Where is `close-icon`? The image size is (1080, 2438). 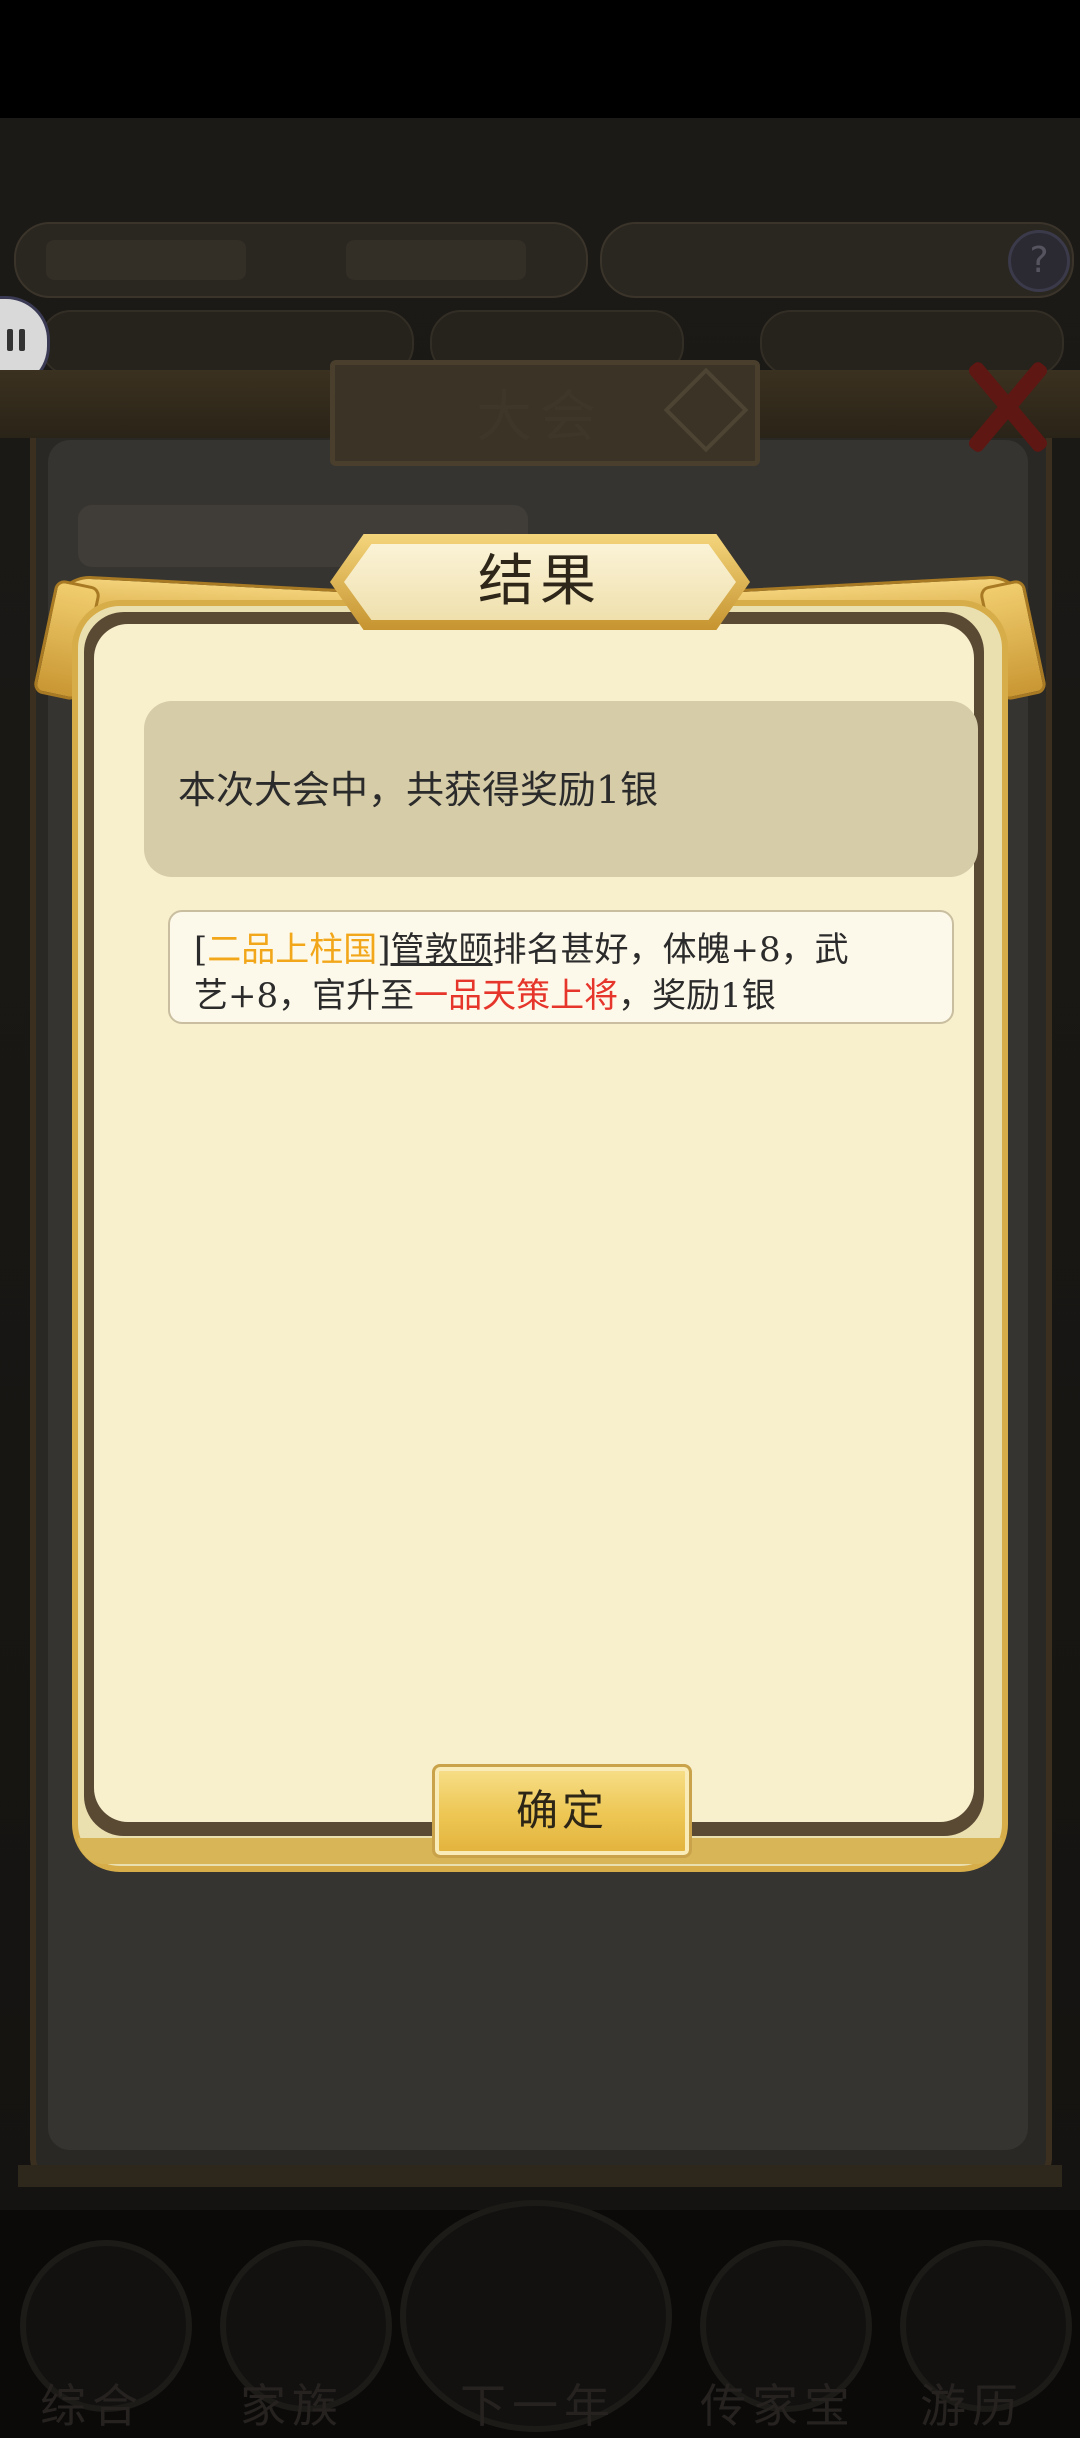
close-icon is located at coordinates (1008, 403).